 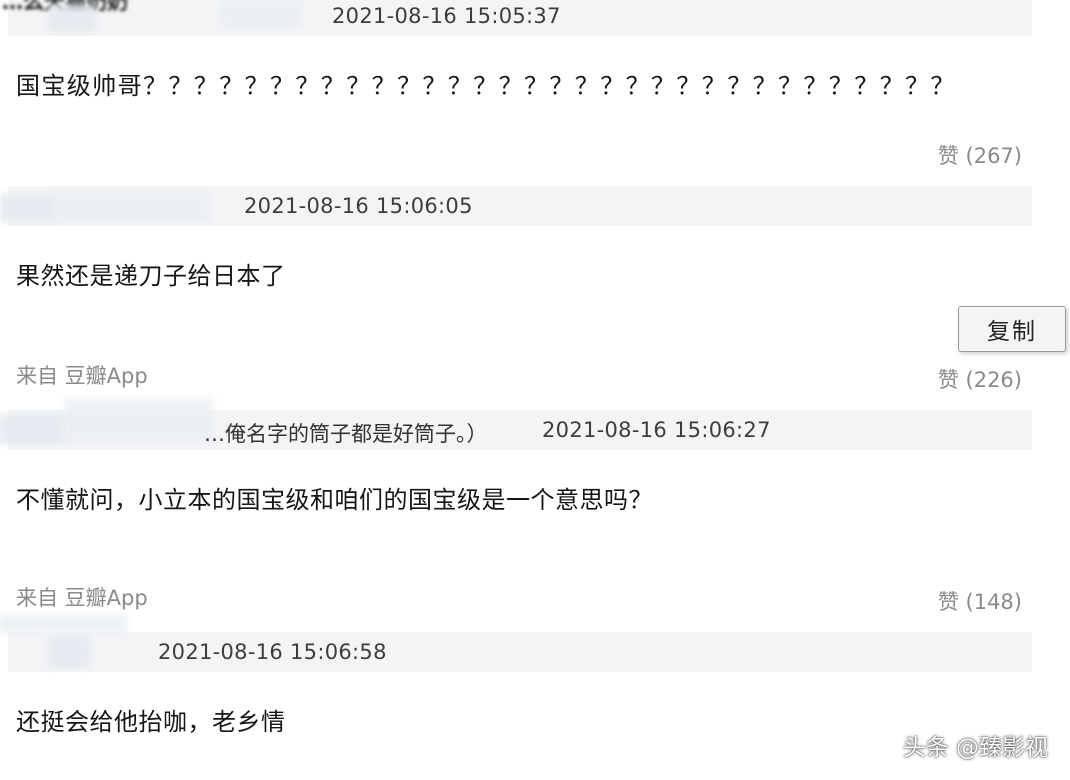 I want to click on comment-timestamp: 2021-08-16 15:06:58, so click(x=272, y=652).